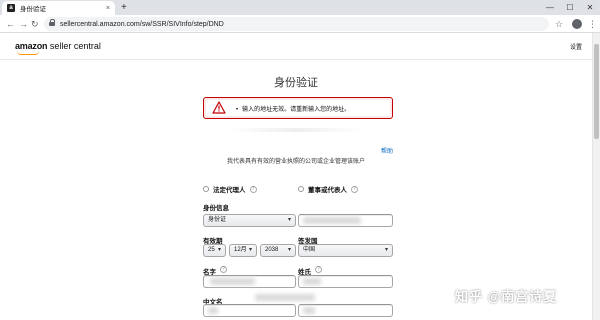 Image resolution: width=600 pixels, height=320 pixels. Describe the element at coordinates (332, 220) in the screenshot. I see `redacted-id-number` at that location.